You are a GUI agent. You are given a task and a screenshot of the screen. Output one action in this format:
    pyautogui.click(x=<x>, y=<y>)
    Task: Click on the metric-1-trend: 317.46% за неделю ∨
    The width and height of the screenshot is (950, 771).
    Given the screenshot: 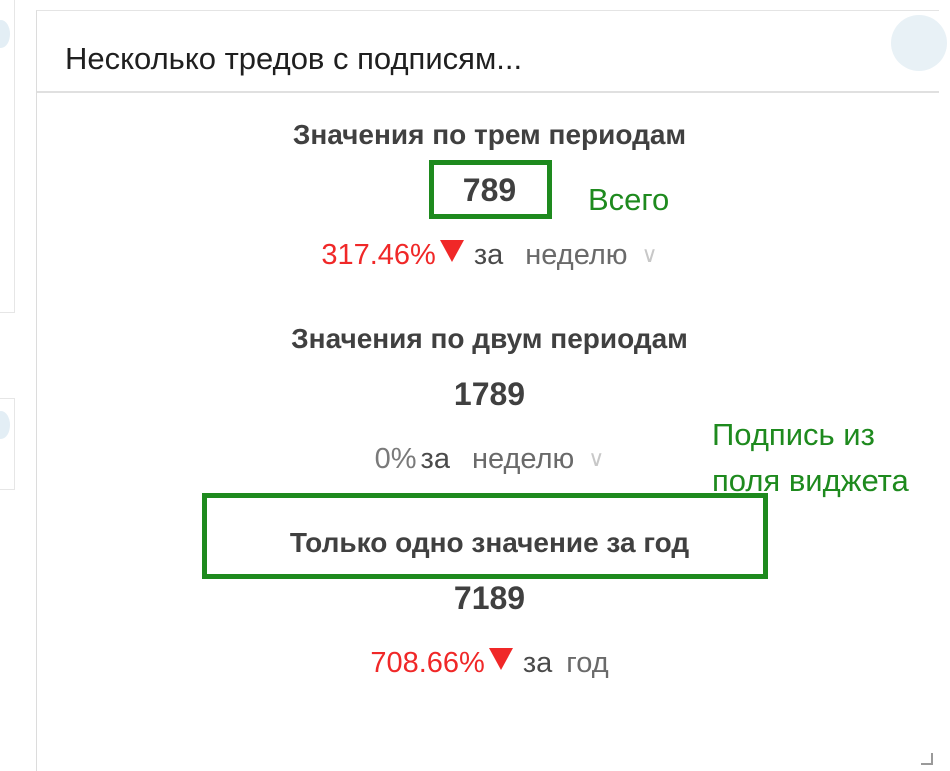 What is the action you would take?
    pyautogui.click(x=489, y=255)
    